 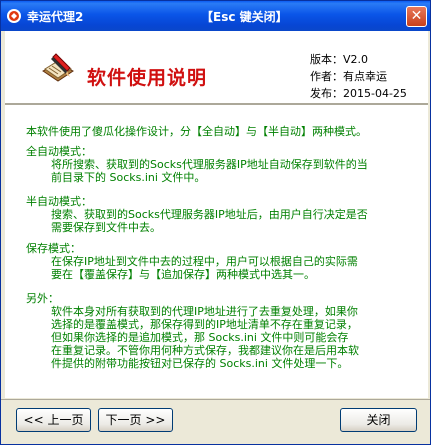 What do you see at coordinates (183, 274) in the screenshot?
I see `save-mode-line: 要在【覆盖保存】与【追加保存】两种模式中选其一。` at bounding box center [183, 274].